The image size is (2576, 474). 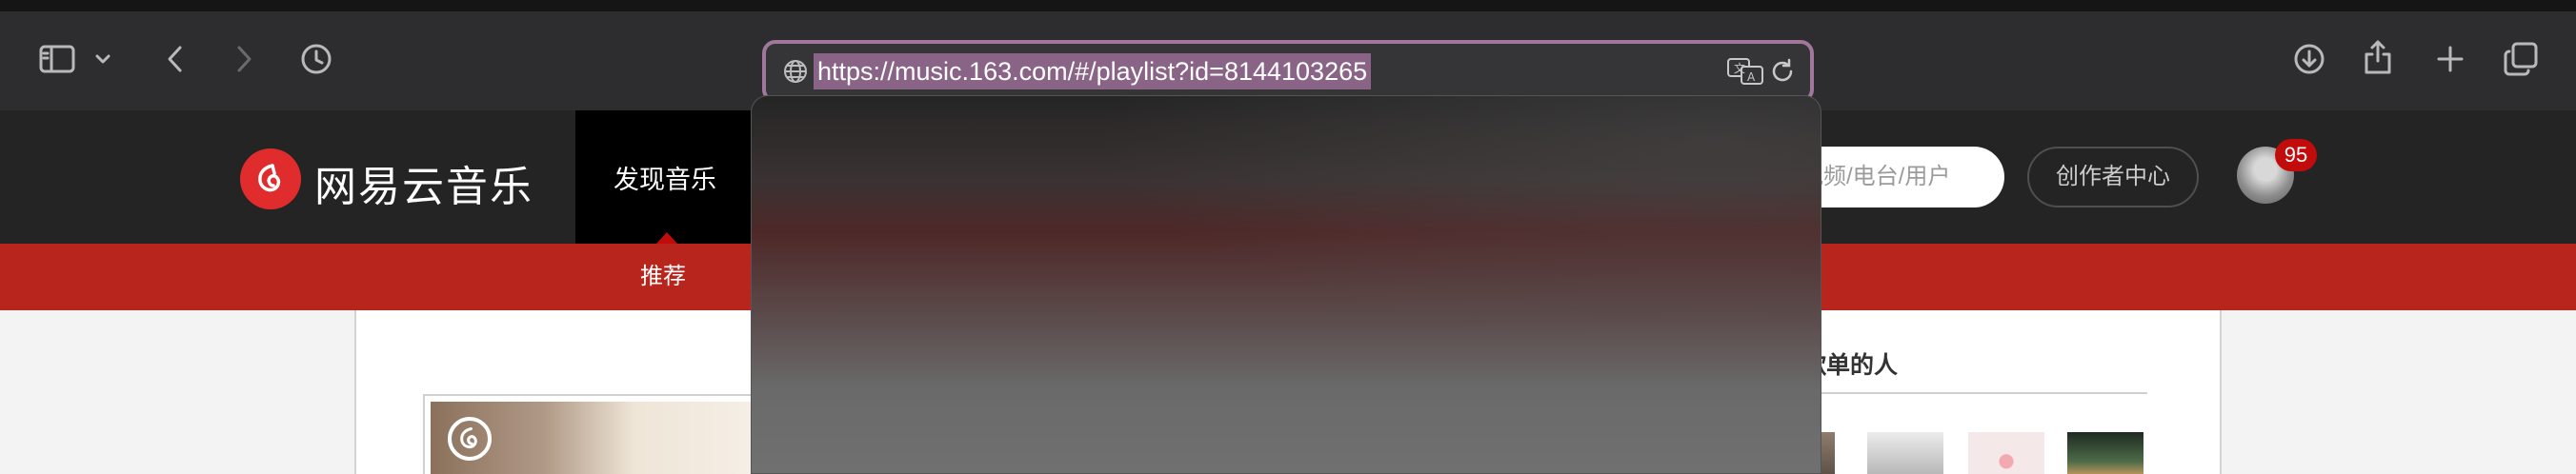 I want to click on notification-badge: 95, so click(x=2296, y=155).